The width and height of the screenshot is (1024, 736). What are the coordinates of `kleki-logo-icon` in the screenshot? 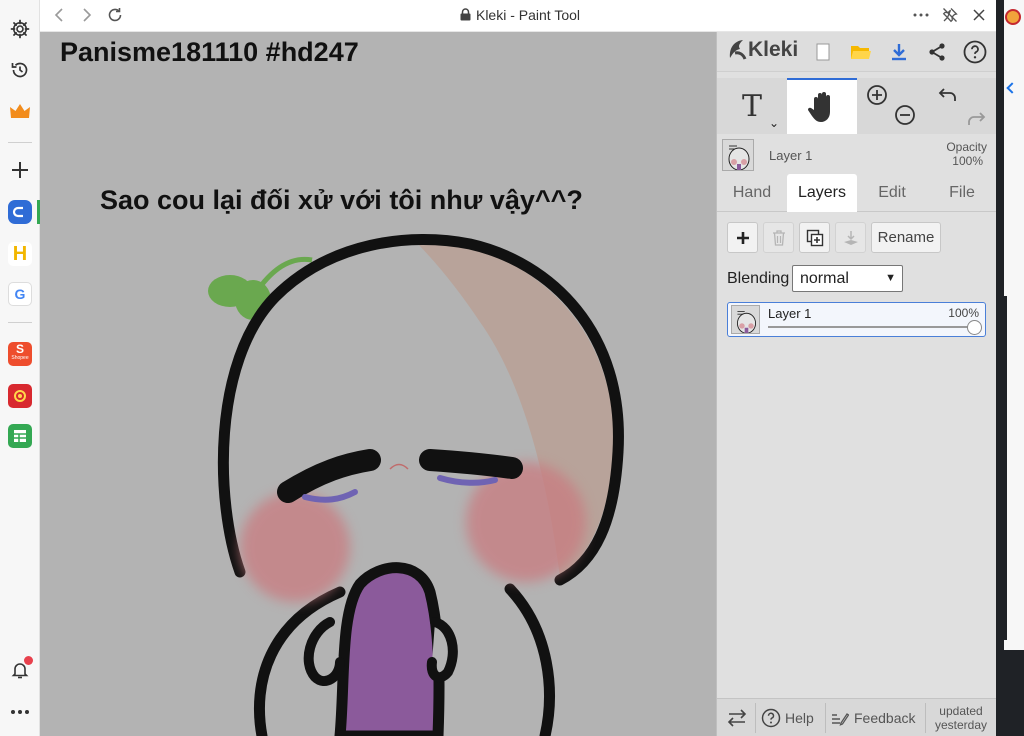 It's located at (738, 50).